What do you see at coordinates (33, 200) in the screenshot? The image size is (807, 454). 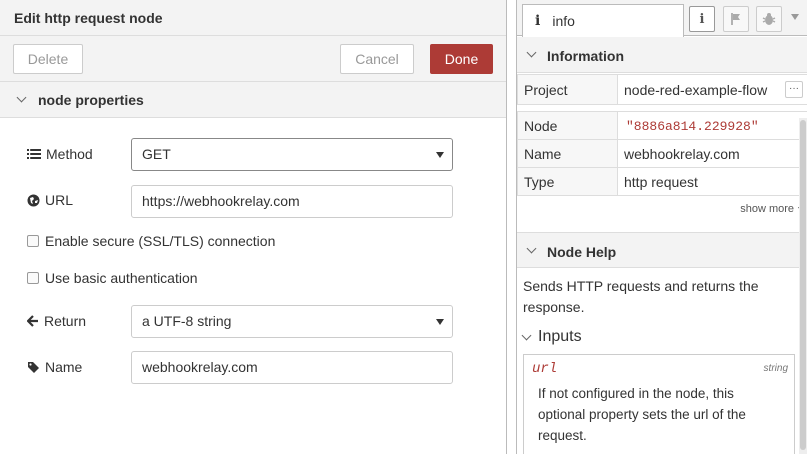 I see `globe-icon` at bounding box center [33, 200].